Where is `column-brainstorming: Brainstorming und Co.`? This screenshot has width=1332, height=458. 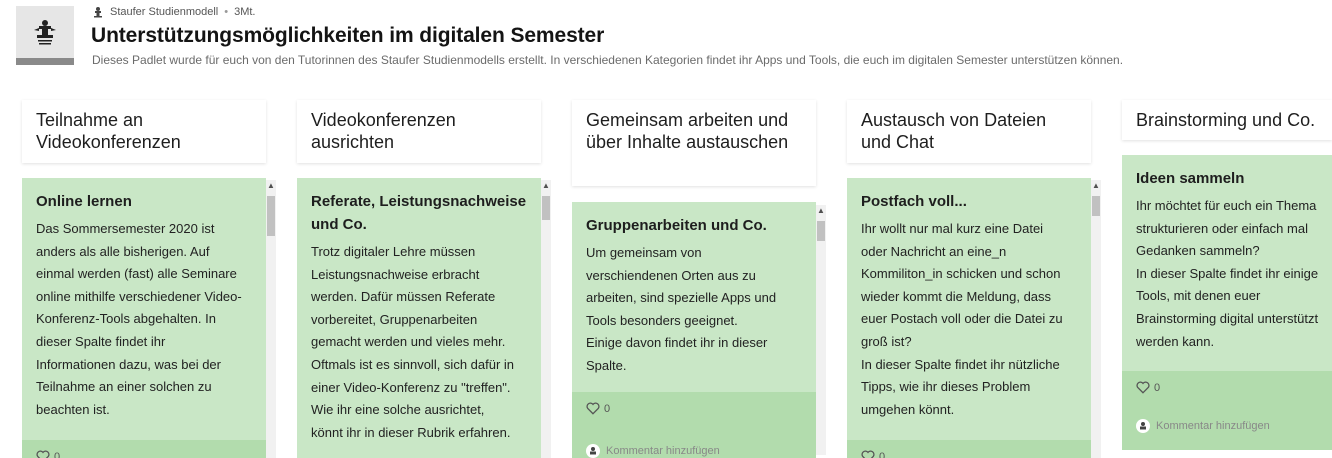 column-brainstorming: Brainstorming und Co. is located at coordinates (1227, 120).